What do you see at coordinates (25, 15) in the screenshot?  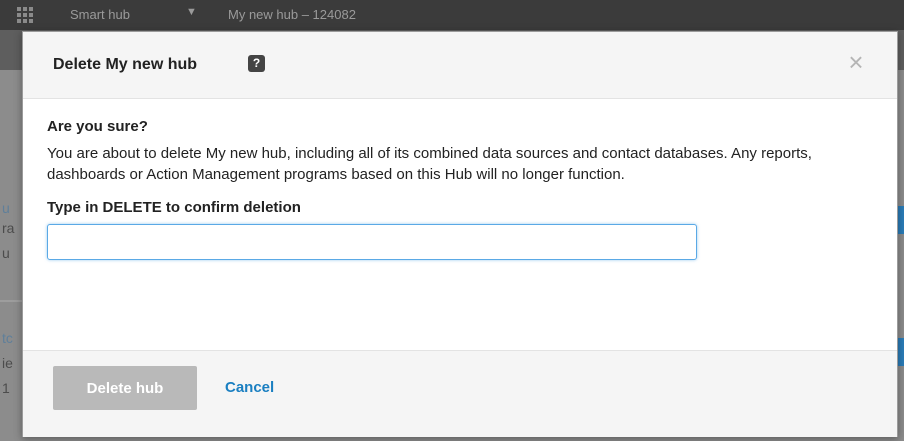 I see `grid-icon` at bounding box center [25, 15].